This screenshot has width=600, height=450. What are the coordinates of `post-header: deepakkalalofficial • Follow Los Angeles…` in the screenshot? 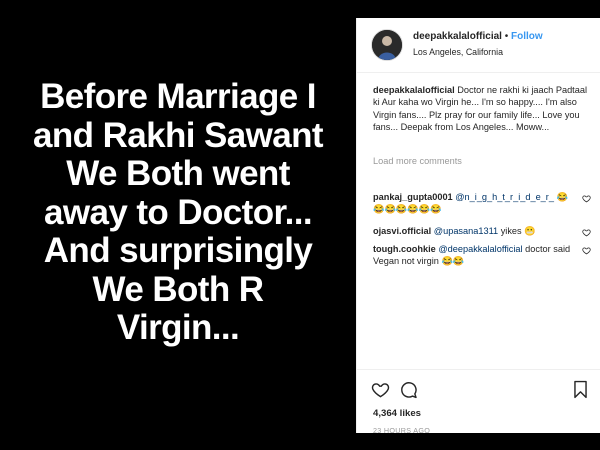 It's located at (478, 45).